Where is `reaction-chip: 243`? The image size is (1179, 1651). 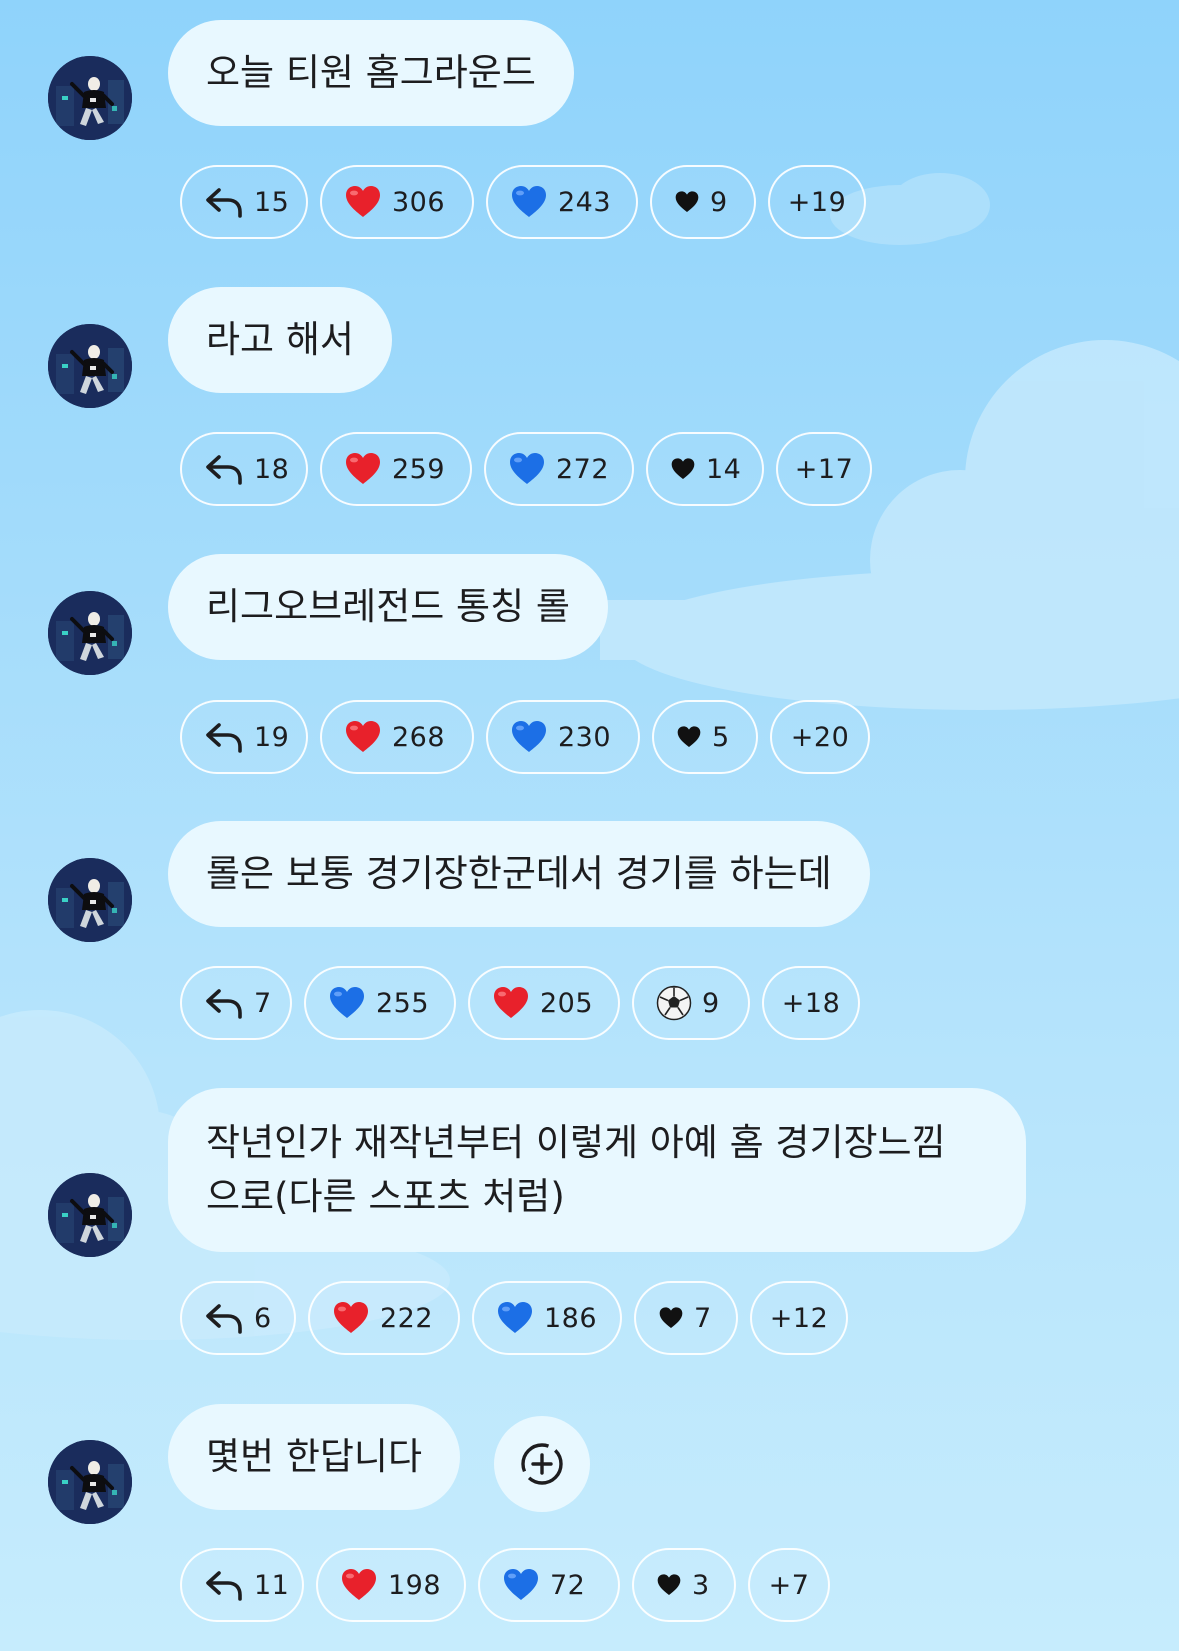
reaction-chip: 243 is located at coordinates (562, 202).